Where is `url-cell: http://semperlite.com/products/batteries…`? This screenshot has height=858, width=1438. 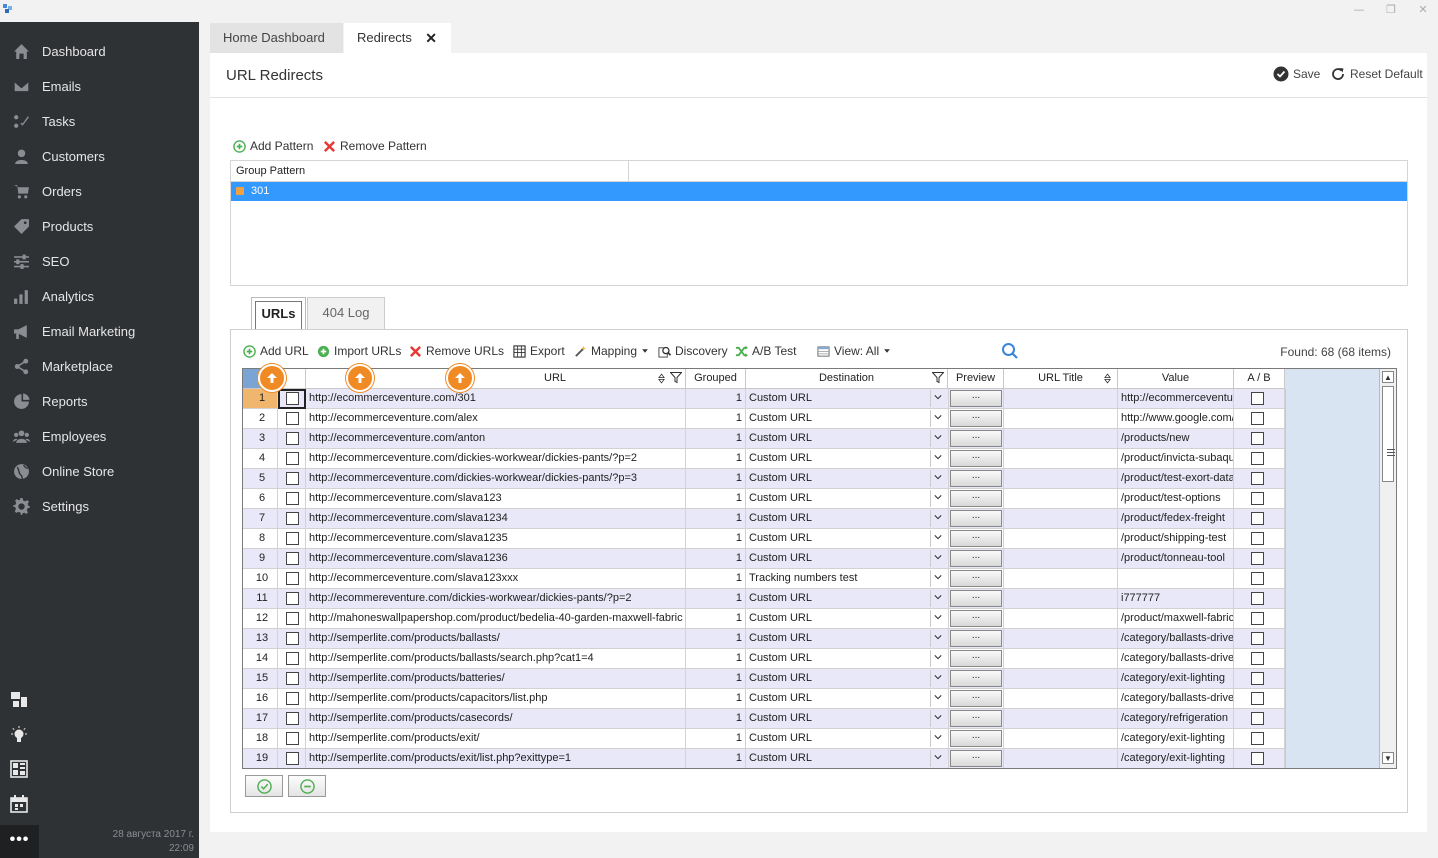 url-cell: http://semperlite.com/products/batteries… is located at coordinates (496, 679).